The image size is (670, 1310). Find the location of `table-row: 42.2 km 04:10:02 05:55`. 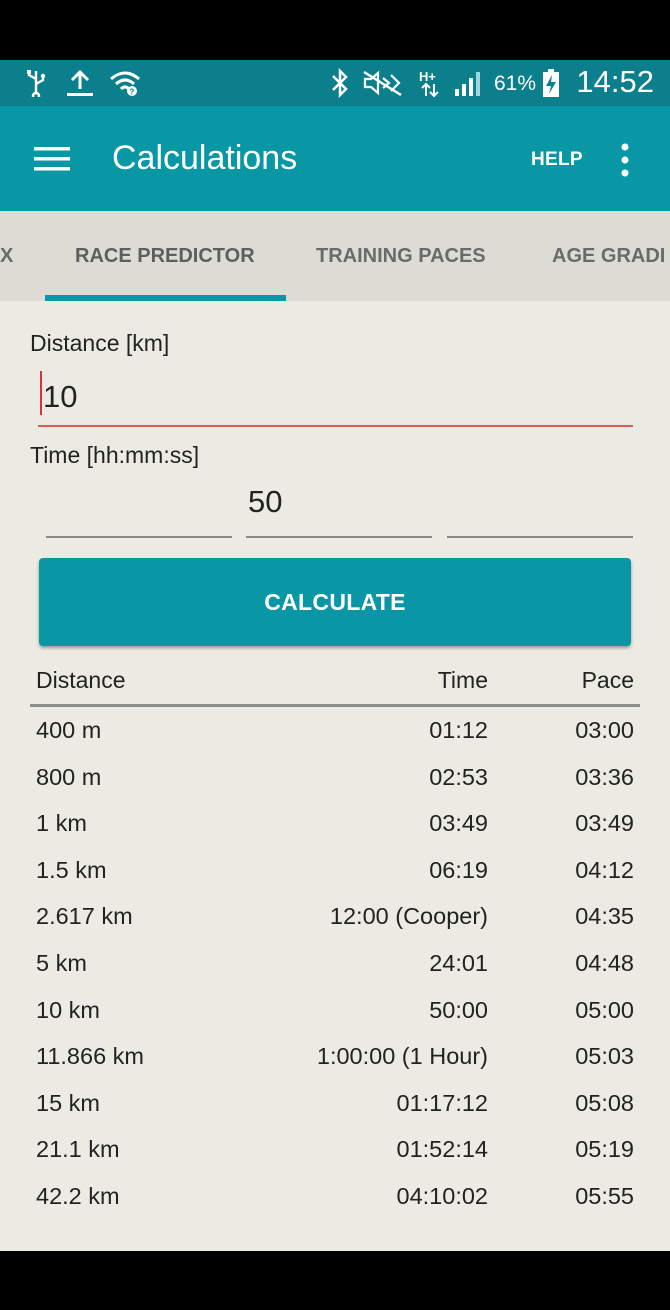

table-row: 42.2 km 04:10:02 05:55 is located at coordinates (335, 1196).